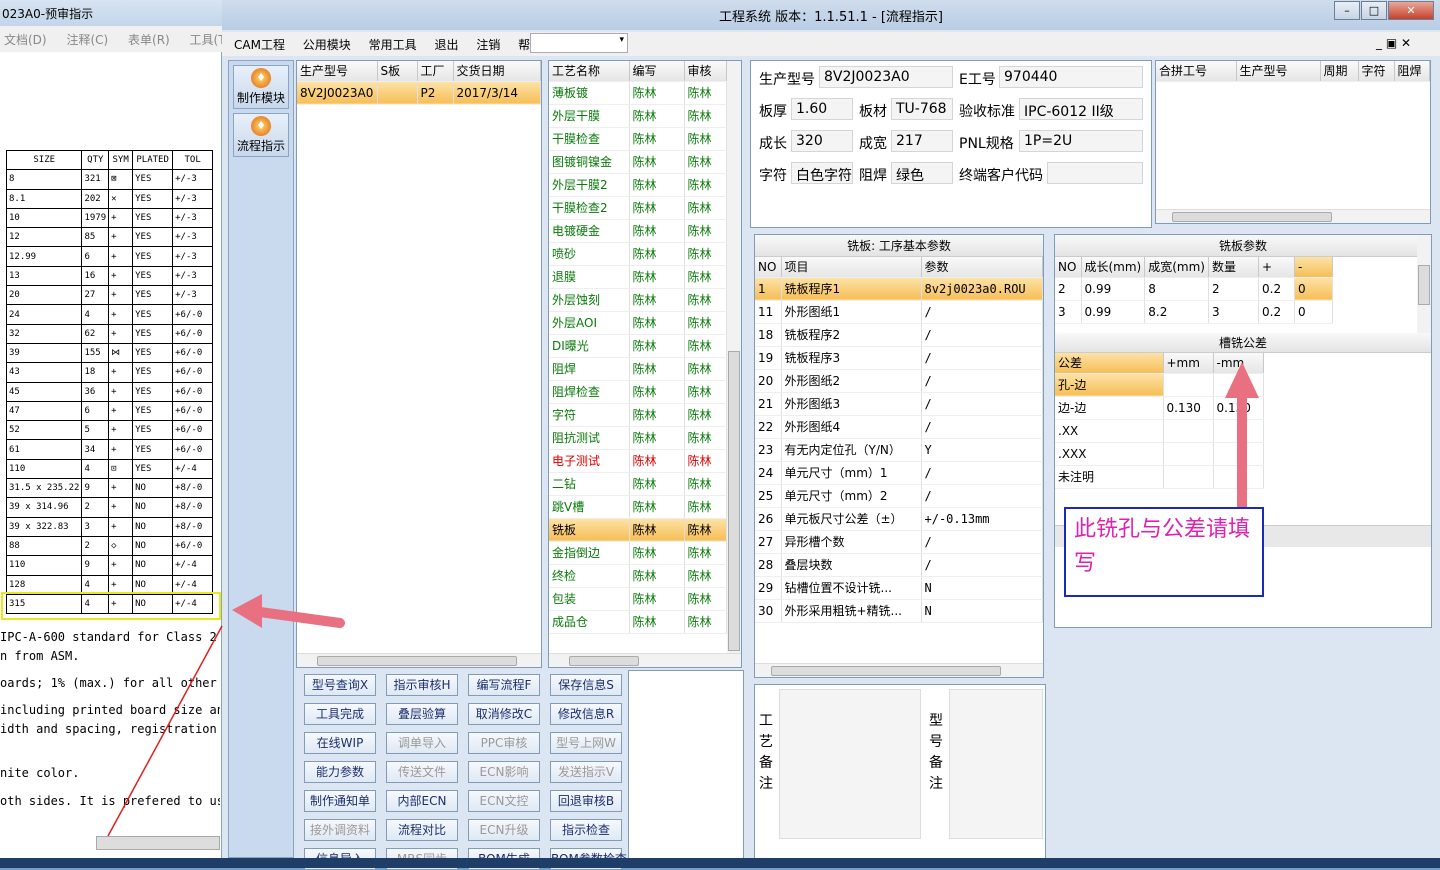 The width and height of the screenshot is (1440, 870). Describe the element at coordinates (720, 863) in the screenshot. I see `taskbar` at that location.